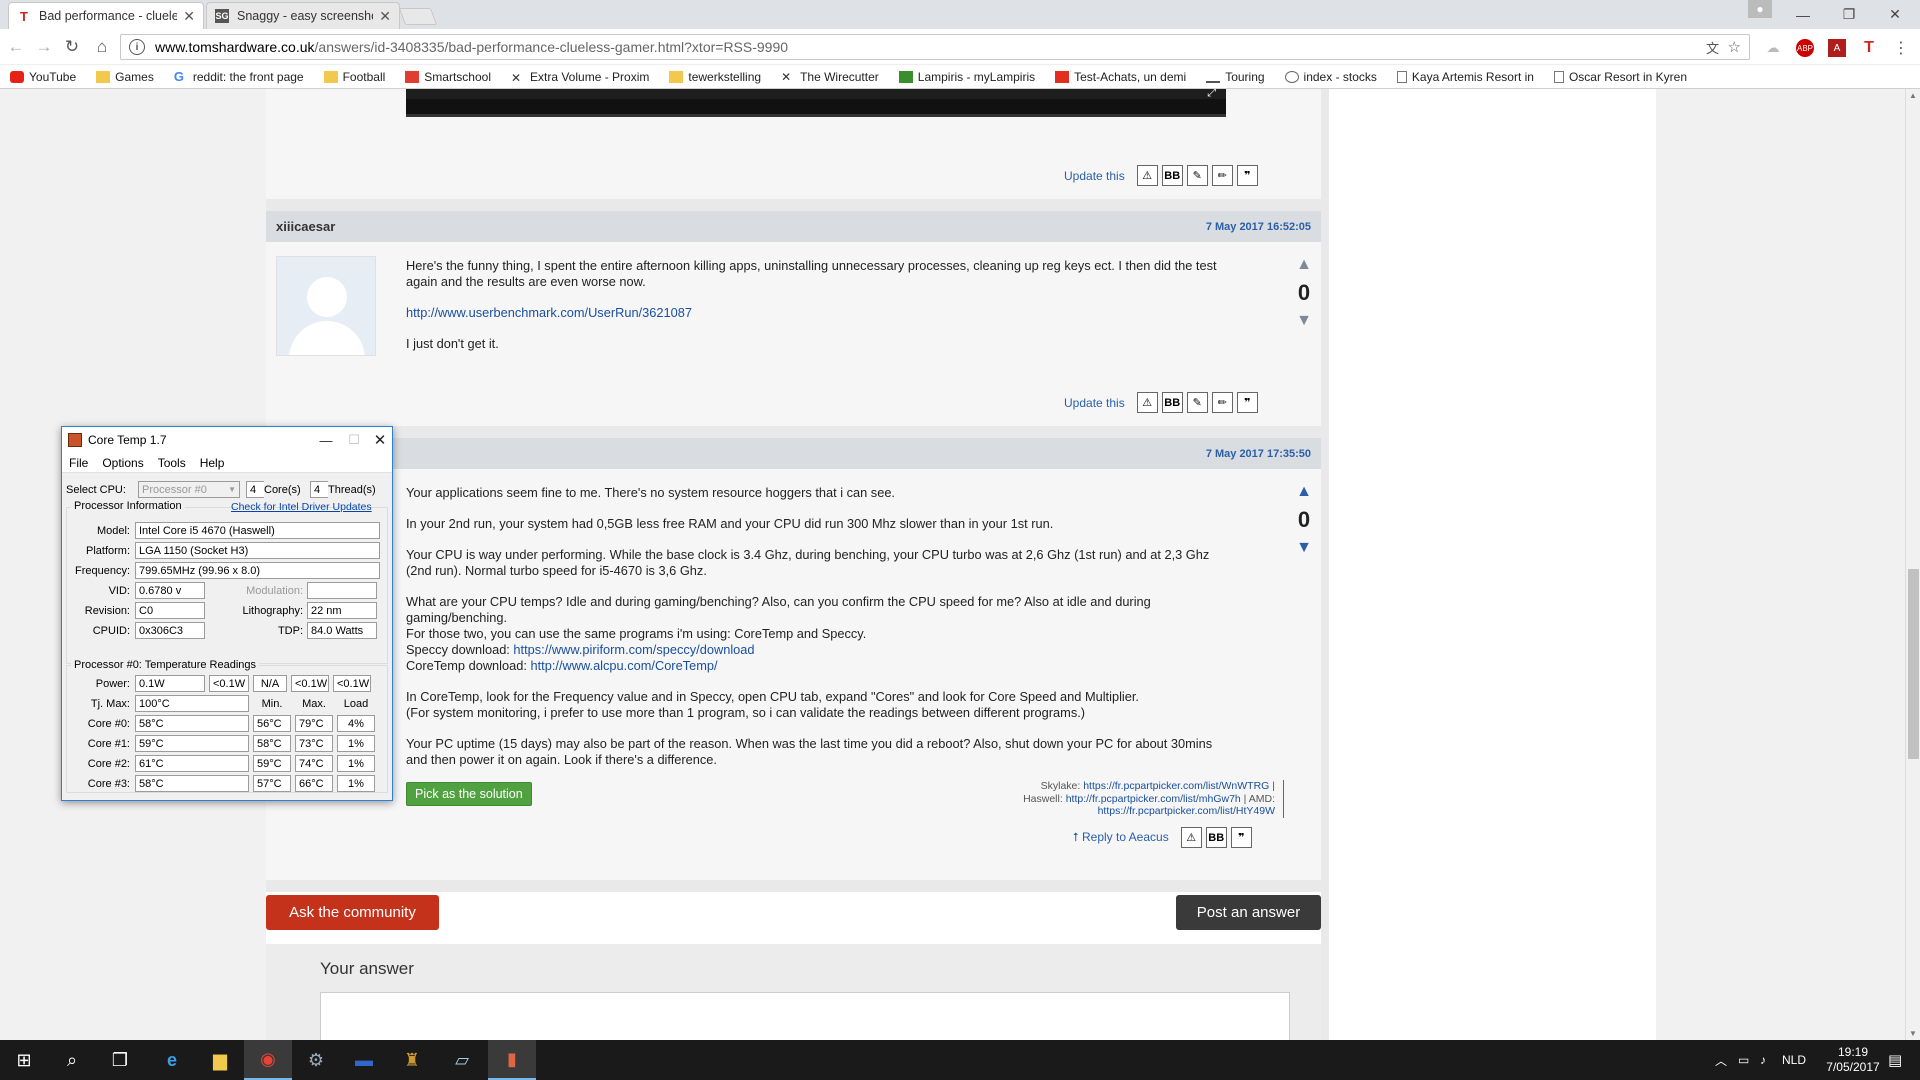 The height and width of the screenshot is (1080, 1920). I want to click on bookmark-oscar-resort: Oscar Resort in Kyren, so click(1620, 77).